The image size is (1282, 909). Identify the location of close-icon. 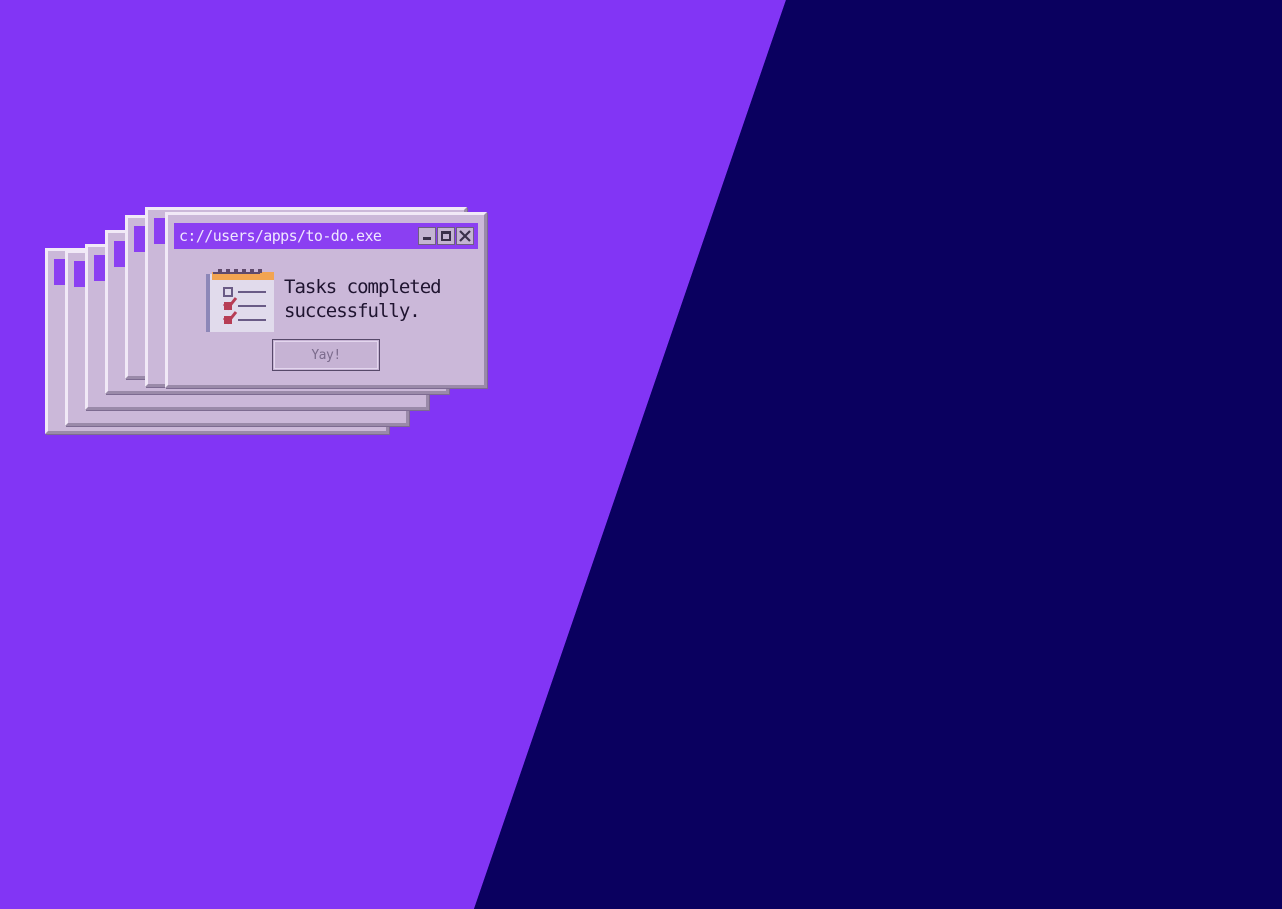
(465, 236).